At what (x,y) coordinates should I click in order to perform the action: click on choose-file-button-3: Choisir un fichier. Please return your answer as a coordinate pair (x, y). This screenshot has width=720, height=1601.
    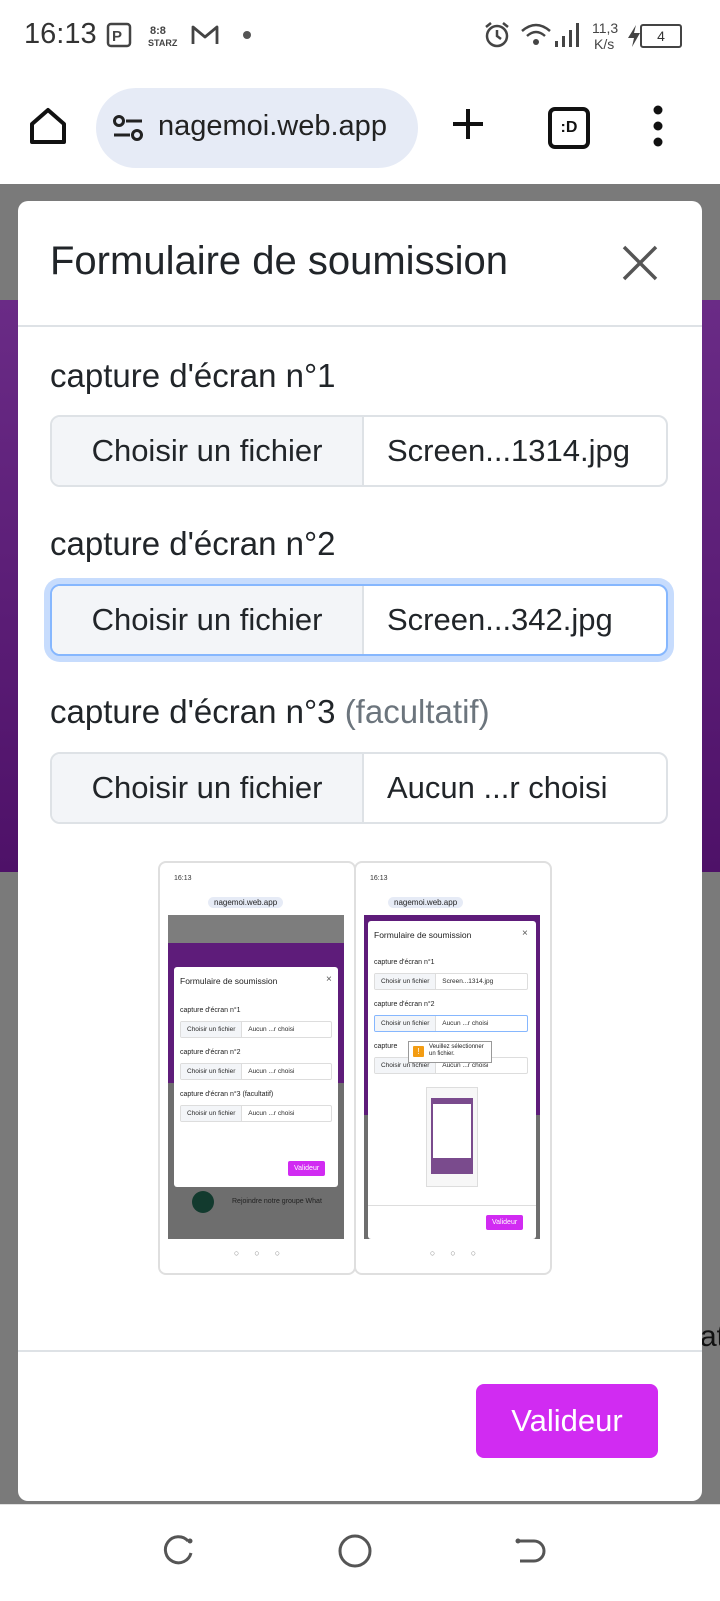
    Looking at the image, I should click on (208, 788).